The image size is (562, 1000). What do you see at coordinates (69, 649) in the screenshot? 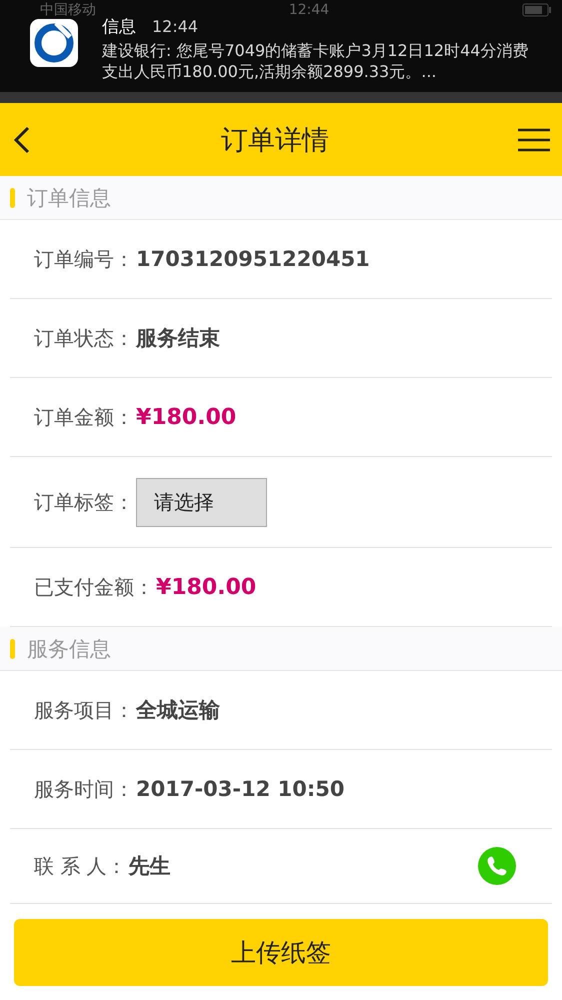
I see `section-title: 服务信息` at bounding box center [69, 649].